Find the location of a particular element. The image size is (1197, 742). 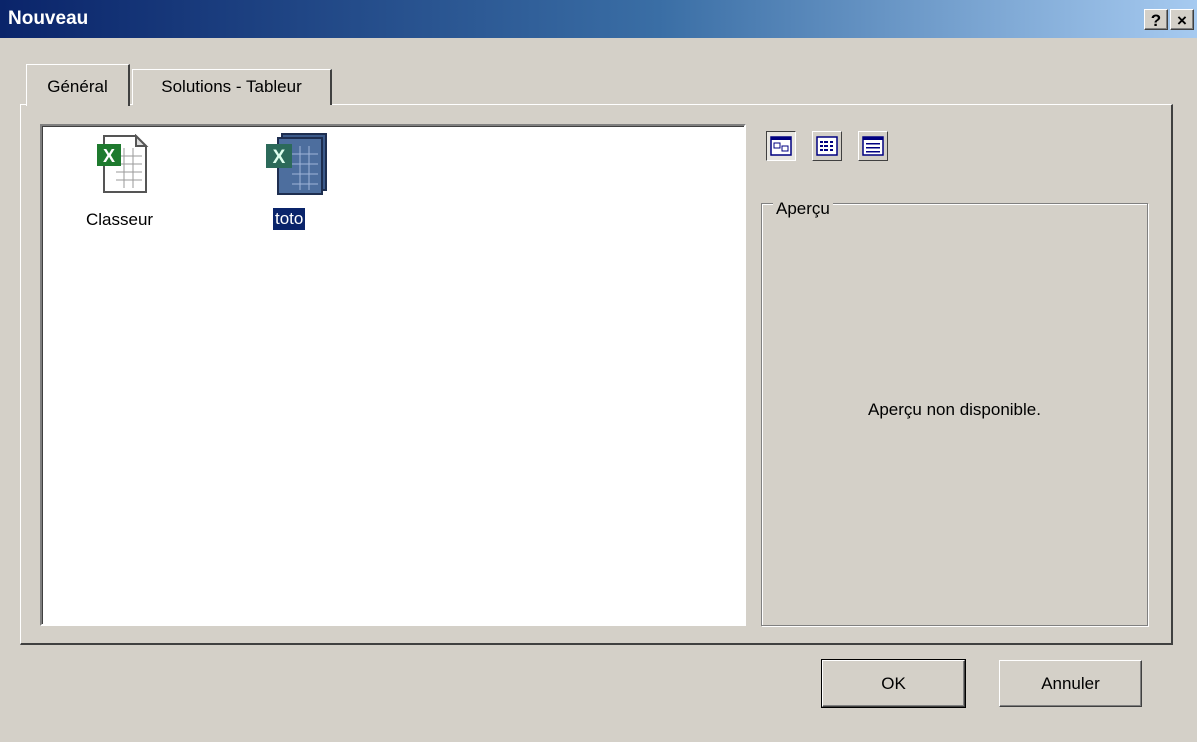

tab-general: Général is located at coordinates (78, 85).